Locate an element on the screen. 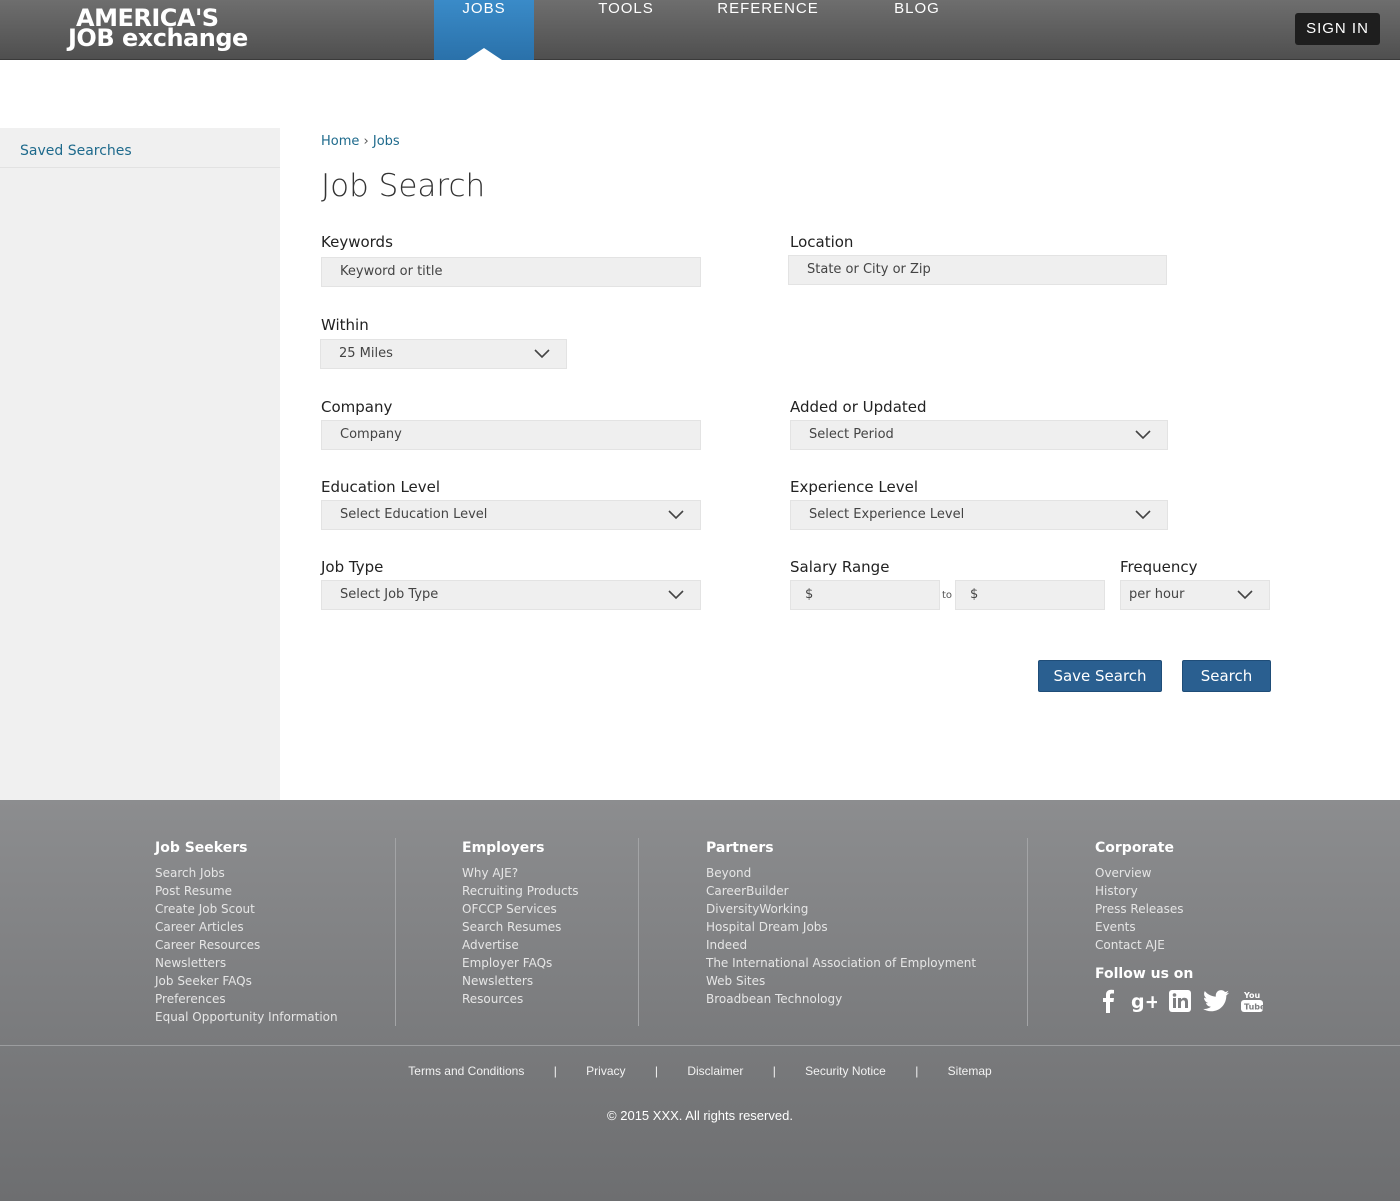 Image resolution: width=1400 pixels, height=1201 pixels. footer-link: DiversityWorking is located at coordinates (841, 909).